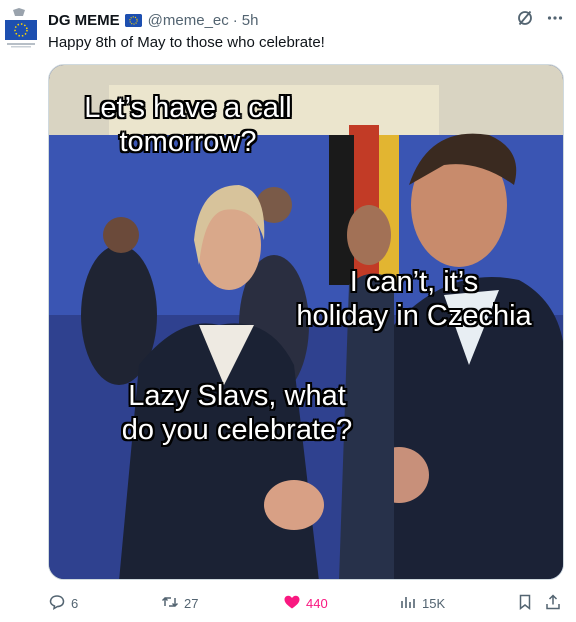  I want to click on reply-count: 6, so click(75, 603).